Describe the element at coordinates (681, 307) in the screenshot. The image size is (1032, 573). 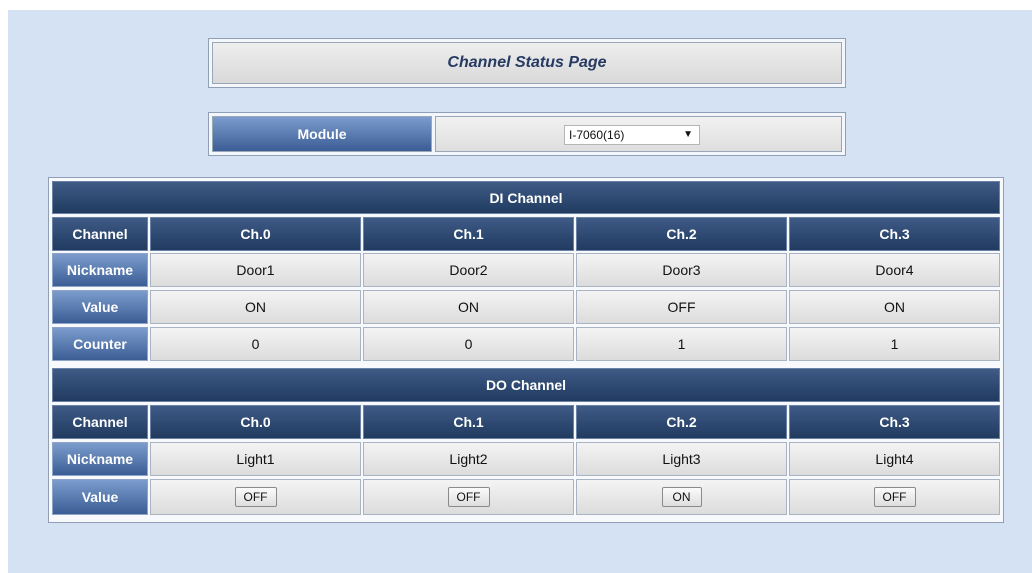
I see `di-value-cell: OFF` at that location.